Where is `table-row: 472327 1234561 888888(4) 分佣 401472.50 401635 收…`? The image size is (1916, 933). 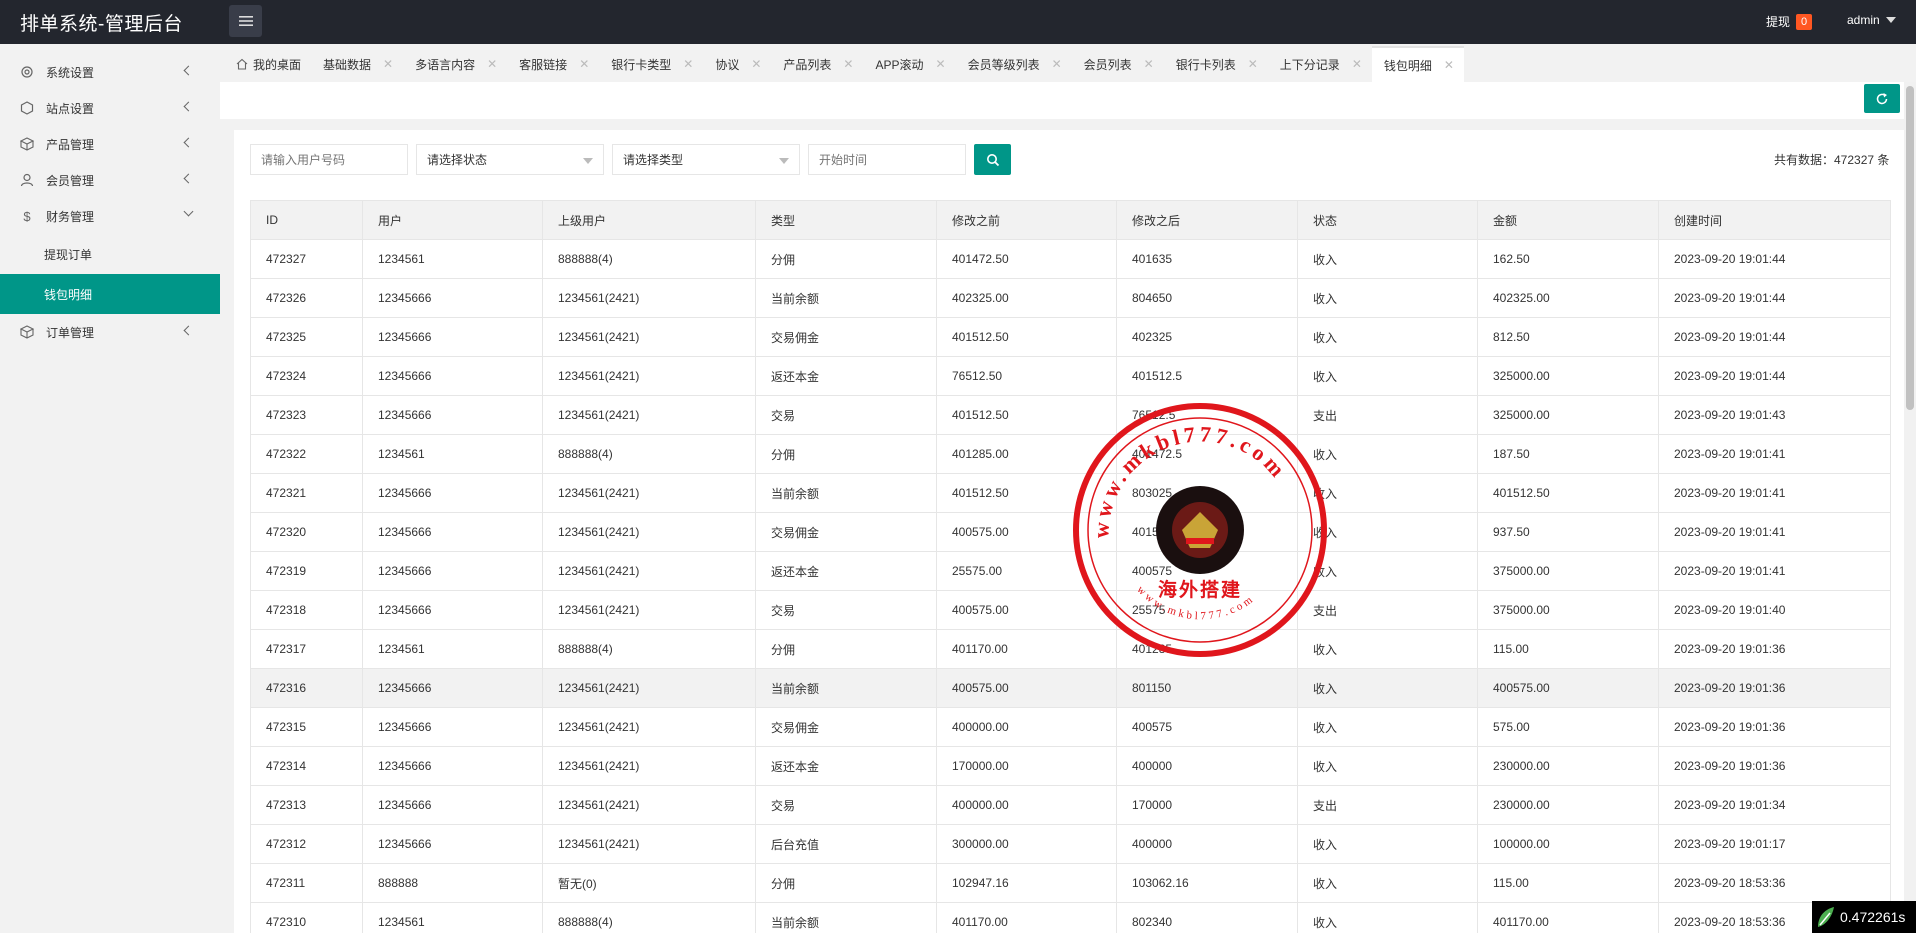 table-row: 472327 1234561 888888(4) 分佣 401472.50 401635 收… is located at coordinates (1070, 259).